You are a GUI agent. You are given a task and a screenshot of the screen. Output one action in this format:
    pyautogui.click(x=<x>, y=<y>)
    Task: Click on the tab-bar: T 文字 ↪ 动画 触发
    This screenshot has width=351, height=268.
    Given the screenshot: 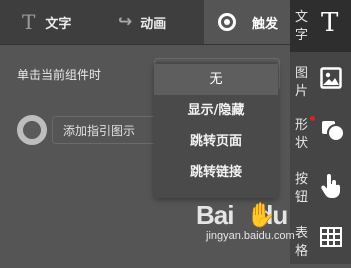 What is the action you would take?
    pyautogui.click(x=145, y=22)
    